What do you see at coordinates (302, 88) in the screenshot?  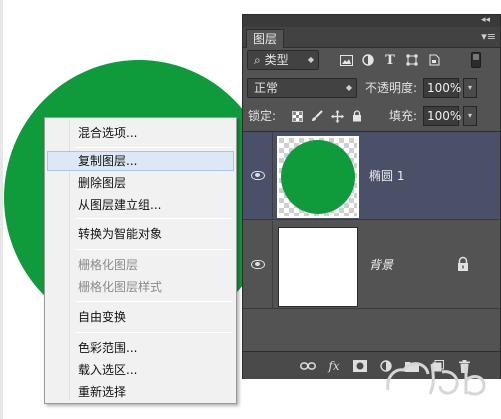 I see `blend-mode-dropdown: 正常 ◆` at bounding box center [302, 88].